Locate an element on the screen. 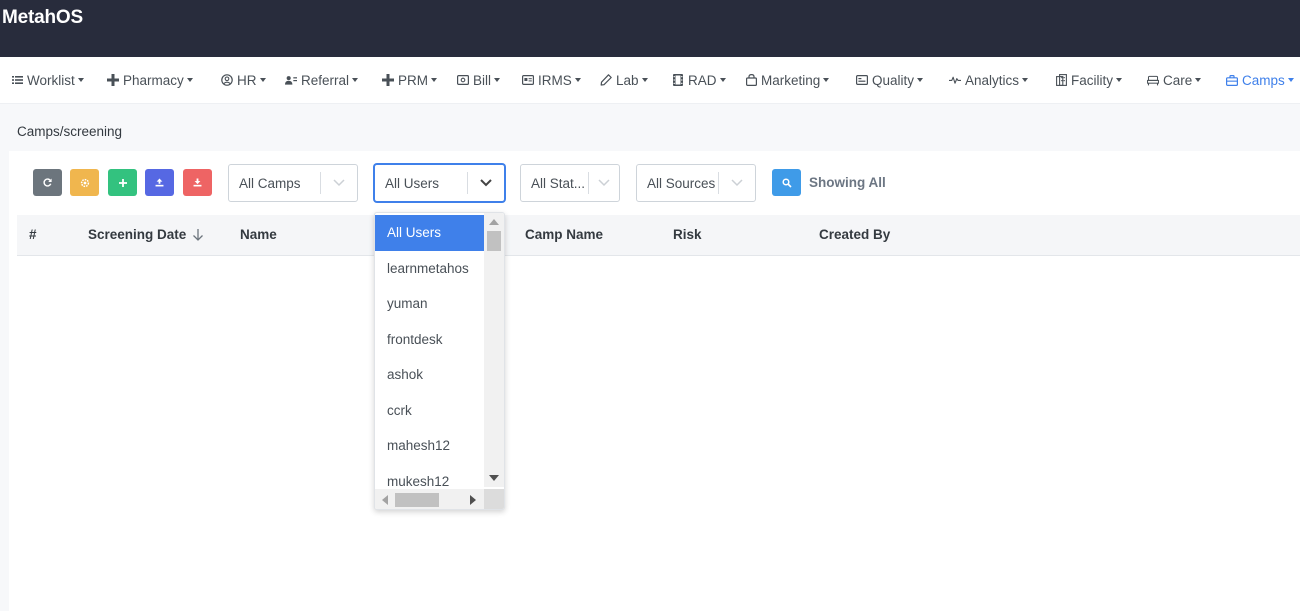 Image resolution: width=1300 pixels, height=611 pixels. nav-label: Camps is located at coordinates (1263, 80).